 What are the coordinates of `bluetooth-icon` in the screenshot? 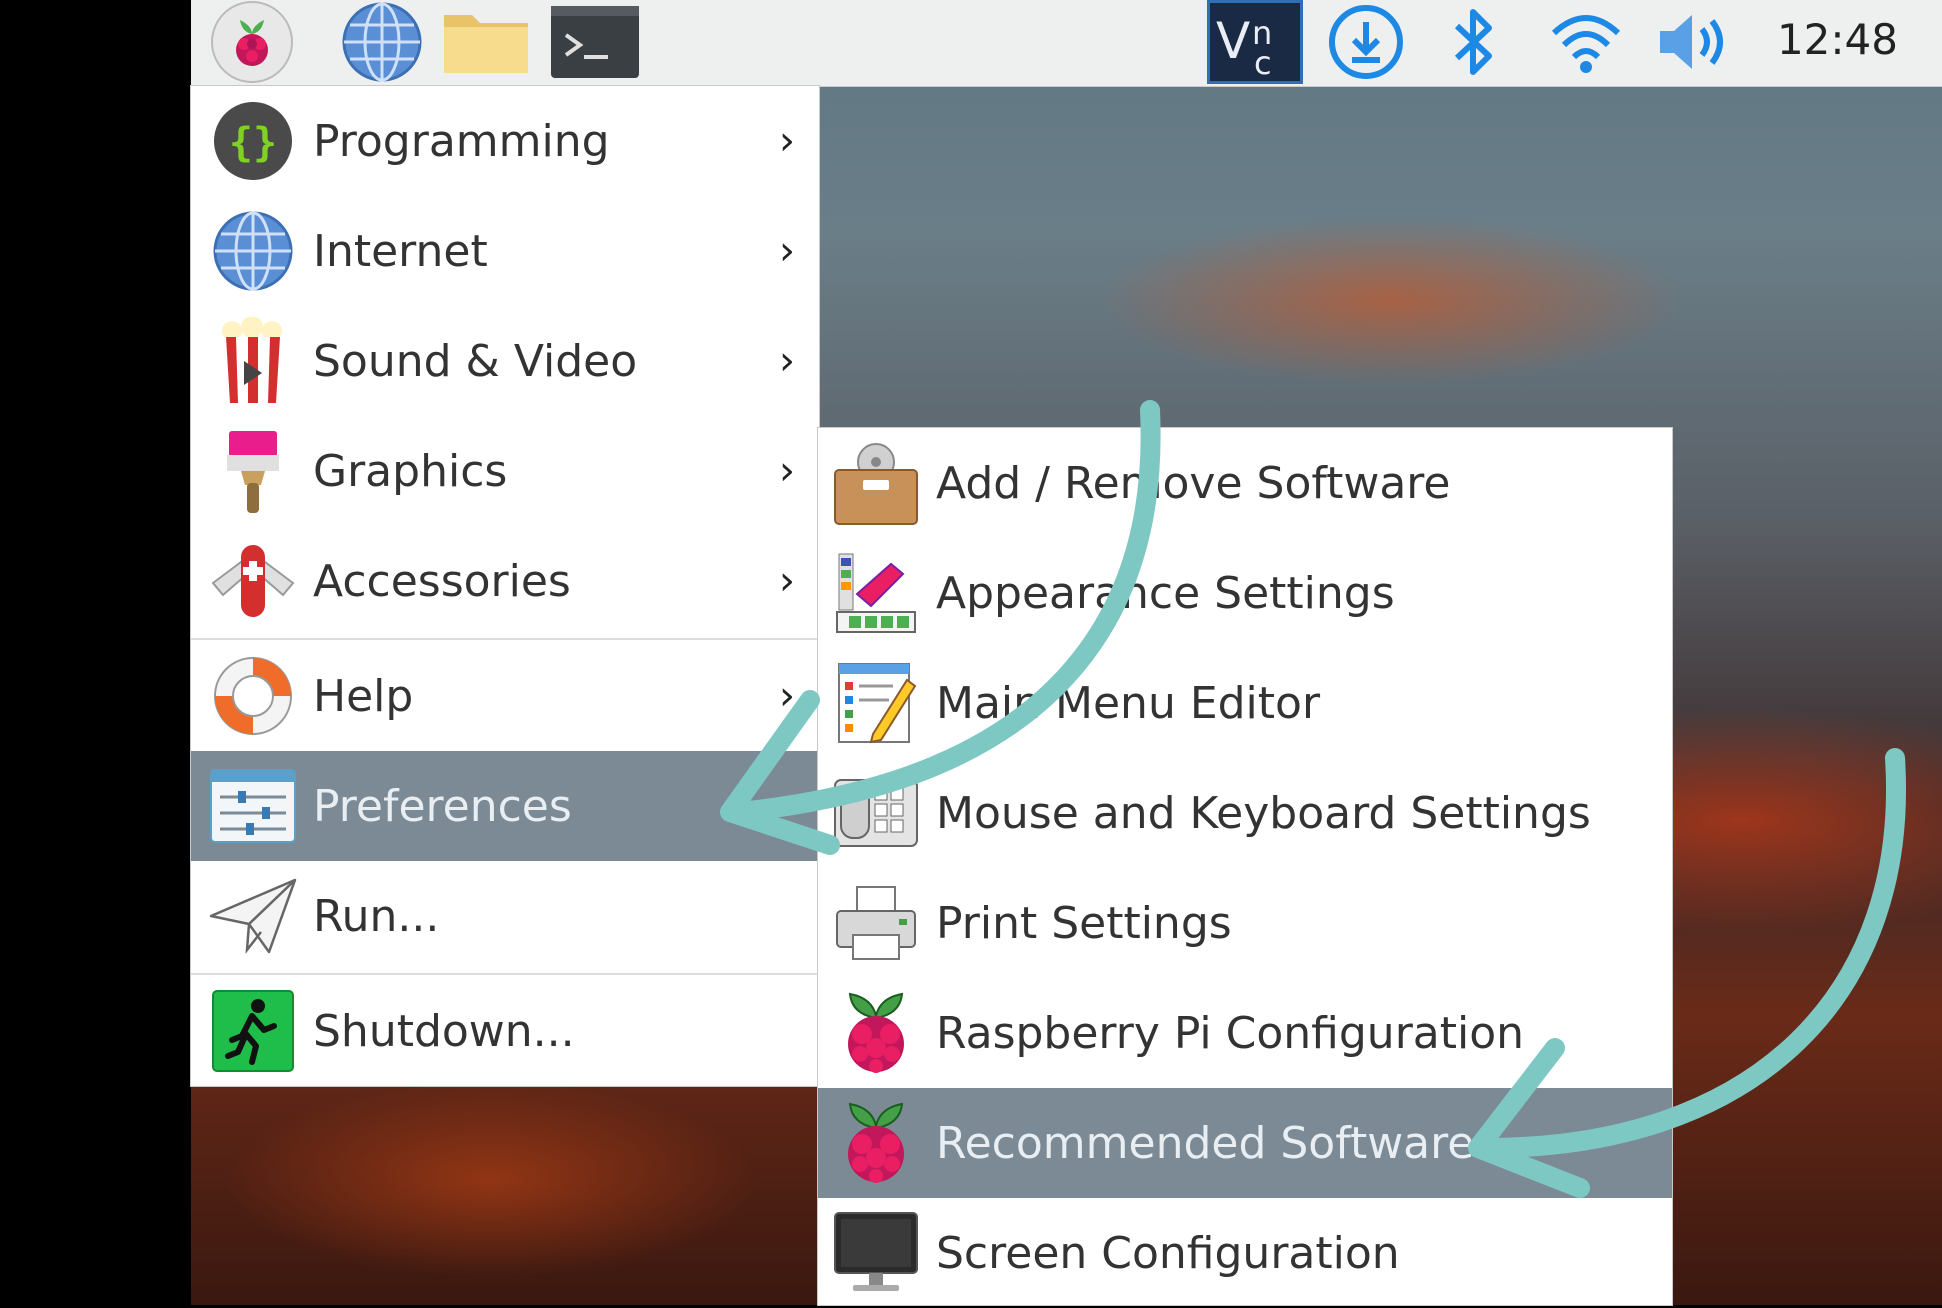 It's located at (1474, 42).